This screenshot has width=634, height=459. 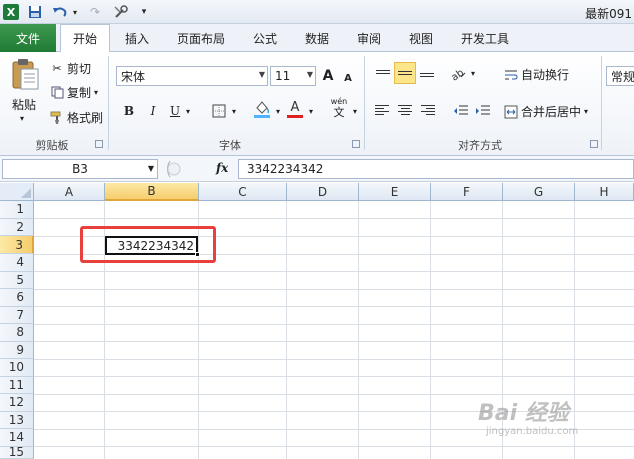 I want to click on row-header-7: 7, so click(x=17, y=315).